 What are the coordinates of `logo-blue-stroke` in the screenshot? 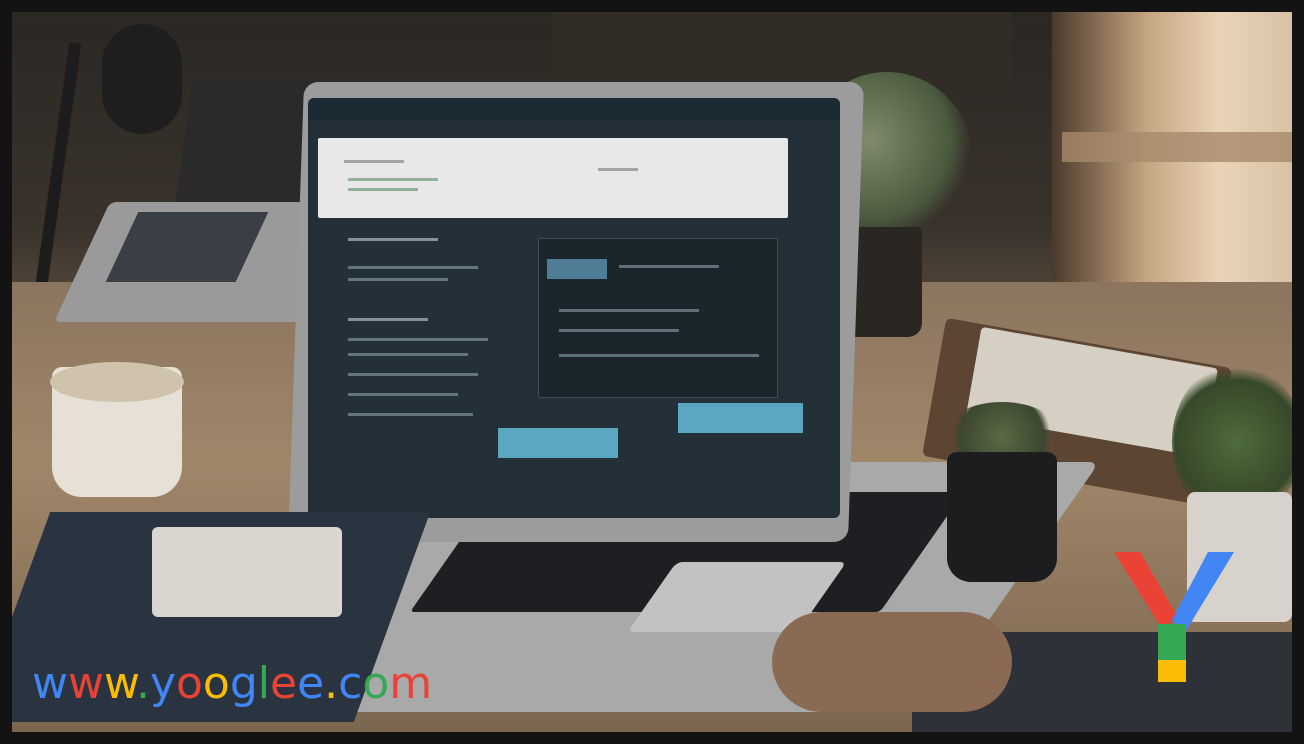 It's located at (1203, 593).